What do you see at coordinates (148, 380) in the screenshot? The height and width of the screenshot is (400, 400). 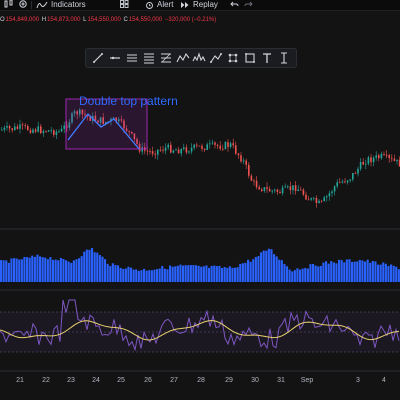 I see `time-axis-label: 26` at bounding box center [148, 380].